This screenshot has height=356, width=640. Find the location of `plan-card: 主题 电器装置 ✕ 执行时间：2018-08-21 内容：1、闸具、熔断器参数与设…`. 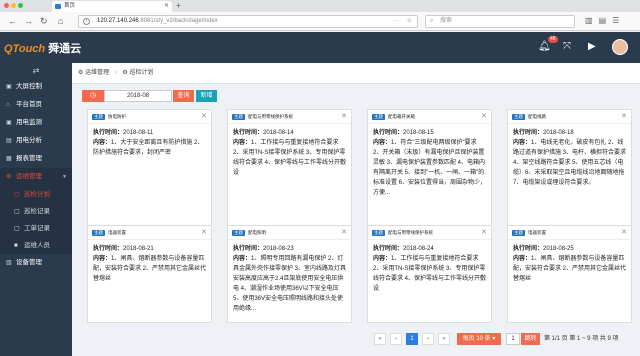

plan-card: 主题 电器装置 ✕ 执行时间：2018-08-21 内容：1、闸具、熔断器参数与设… is located at coordinates (149, 274).